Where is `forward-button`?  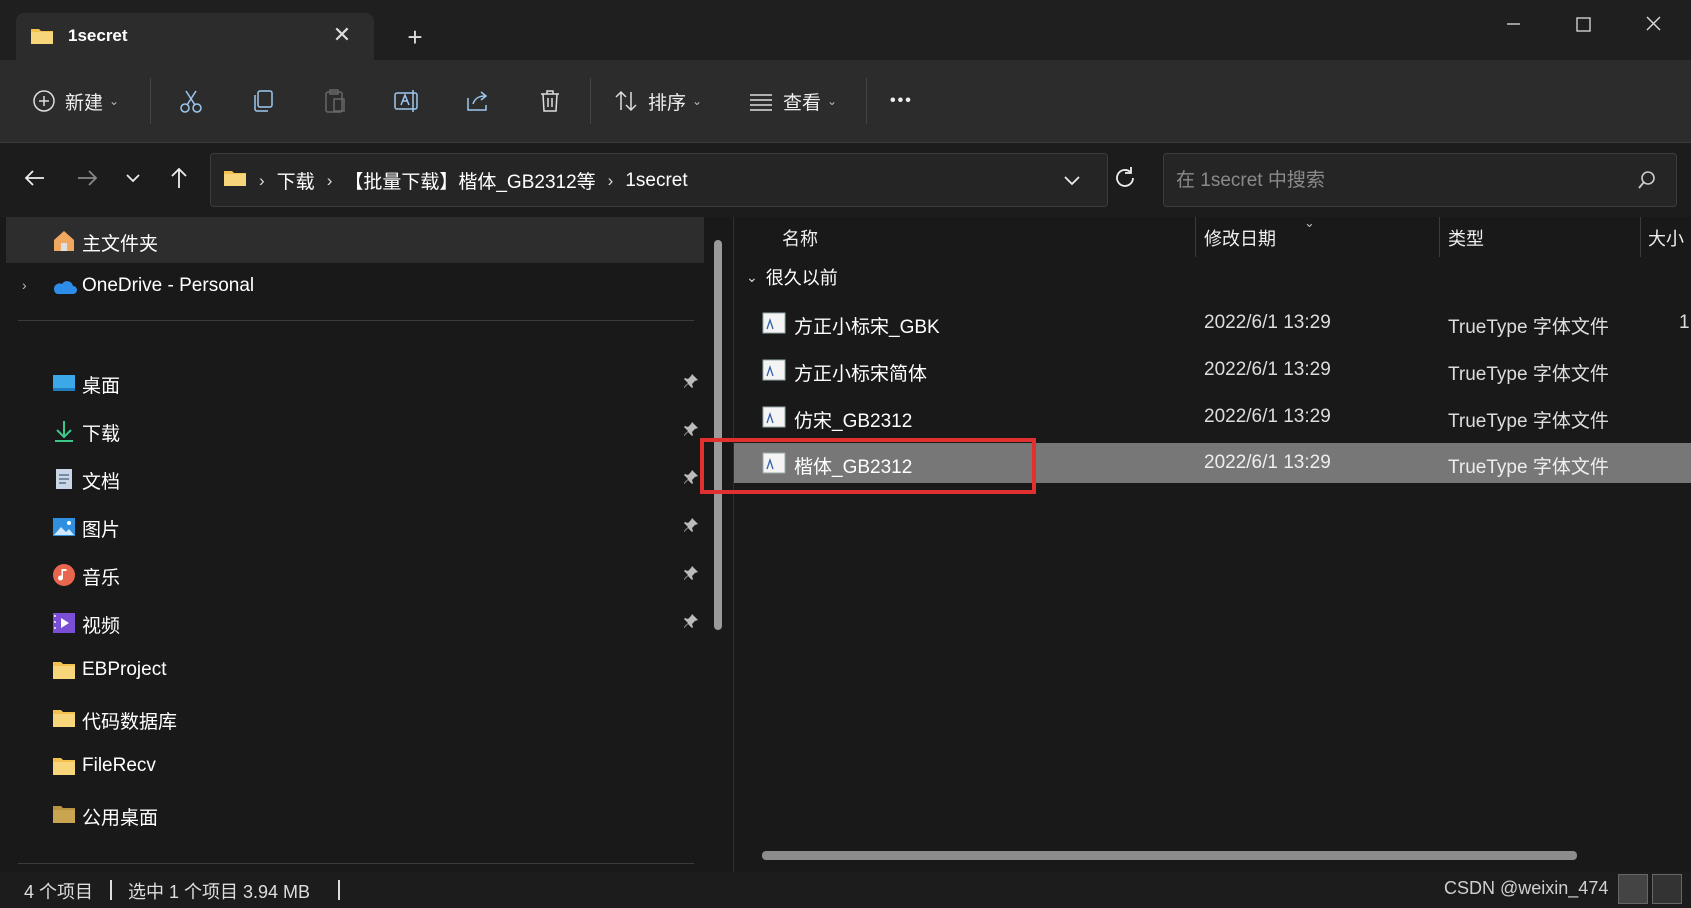 forward-button is located at coordinates (87, 180).